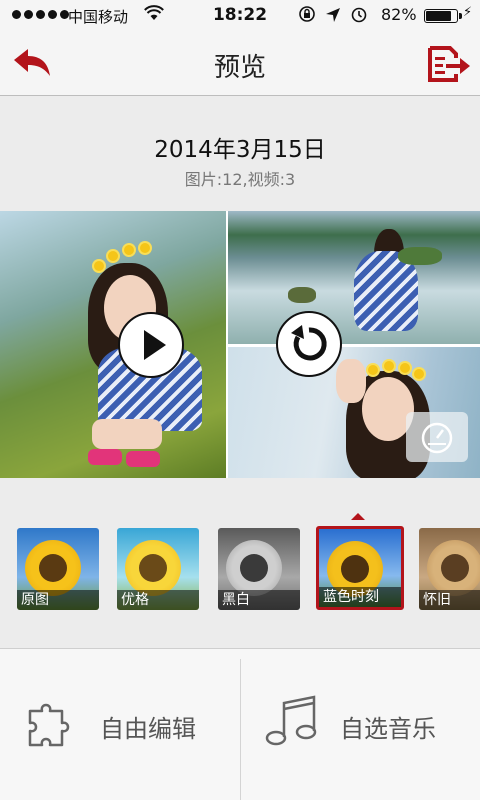 The width and height of the screenshot is (480, 800). I want to click on album-date: 2014年3月15日, so click(240, 150).